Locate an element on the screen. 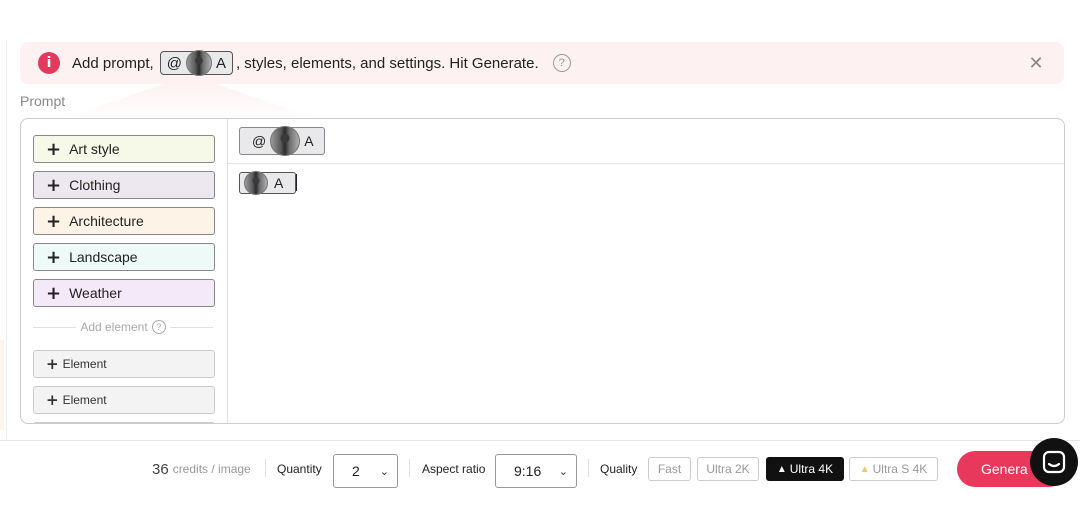 This screenshot has width=1080, height=521. add-element-button-partial is located at coordinates (124, 422).